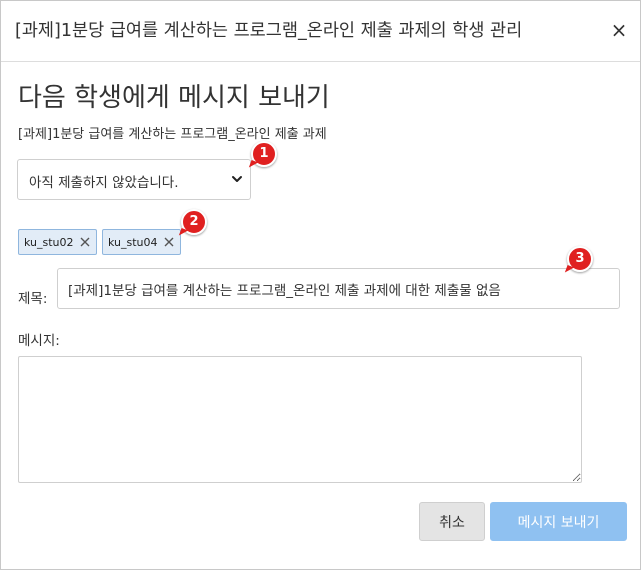 Image resolution: width=641 pixels, height=570 pixels. I want to click on send-message-button: 메시지 보내기, so click(558, 521).